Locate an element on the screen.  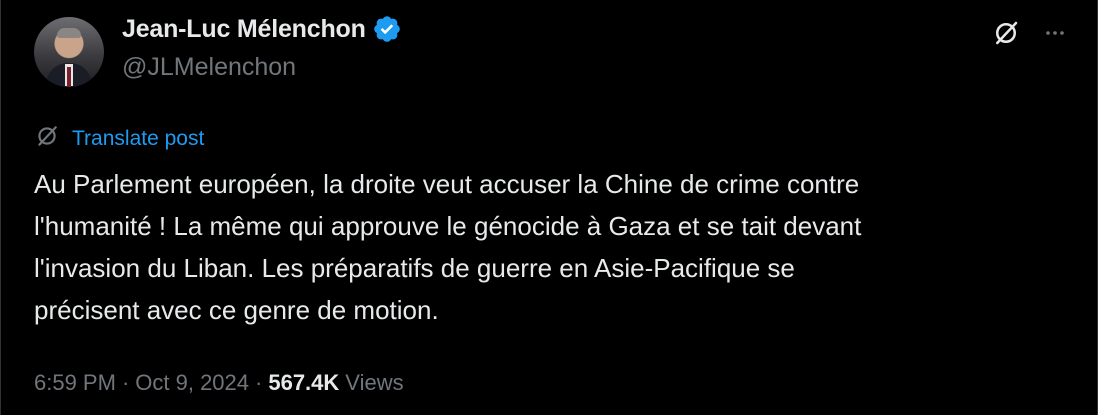
avatar is located at coordinates (69, 52).